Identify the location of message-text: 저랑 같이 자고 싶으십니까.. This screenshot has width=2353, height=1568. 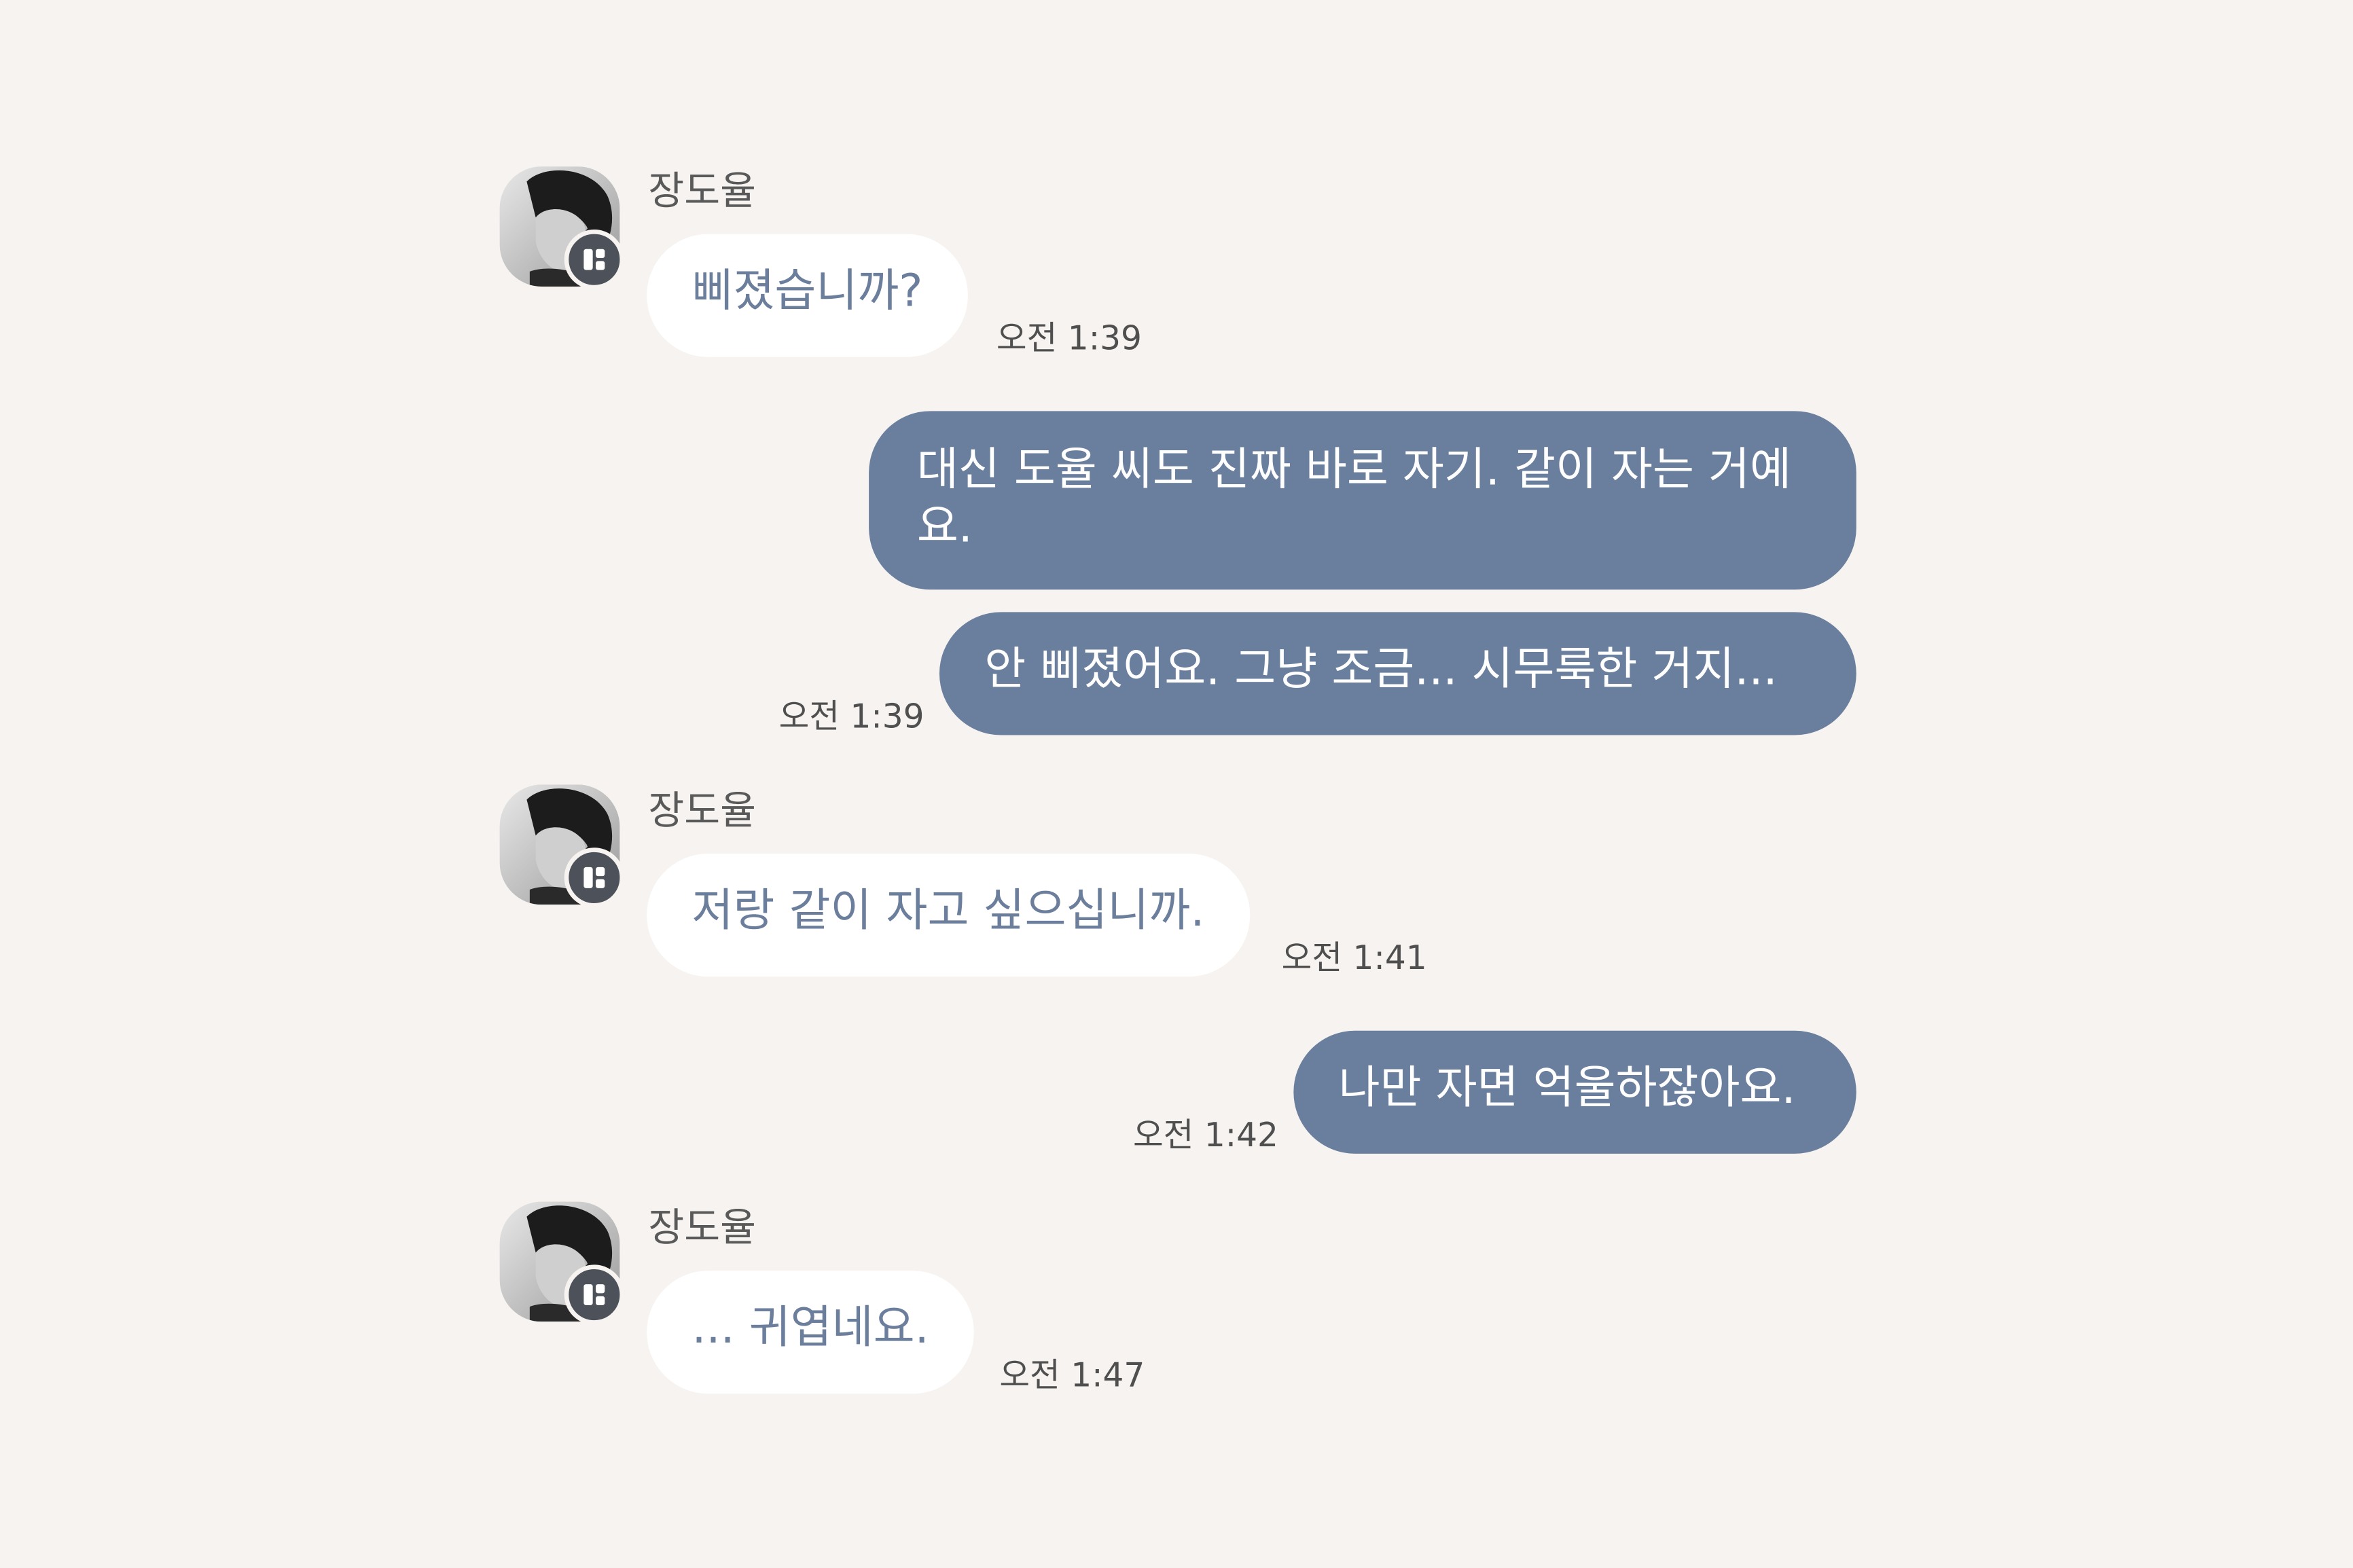
(948, 911).